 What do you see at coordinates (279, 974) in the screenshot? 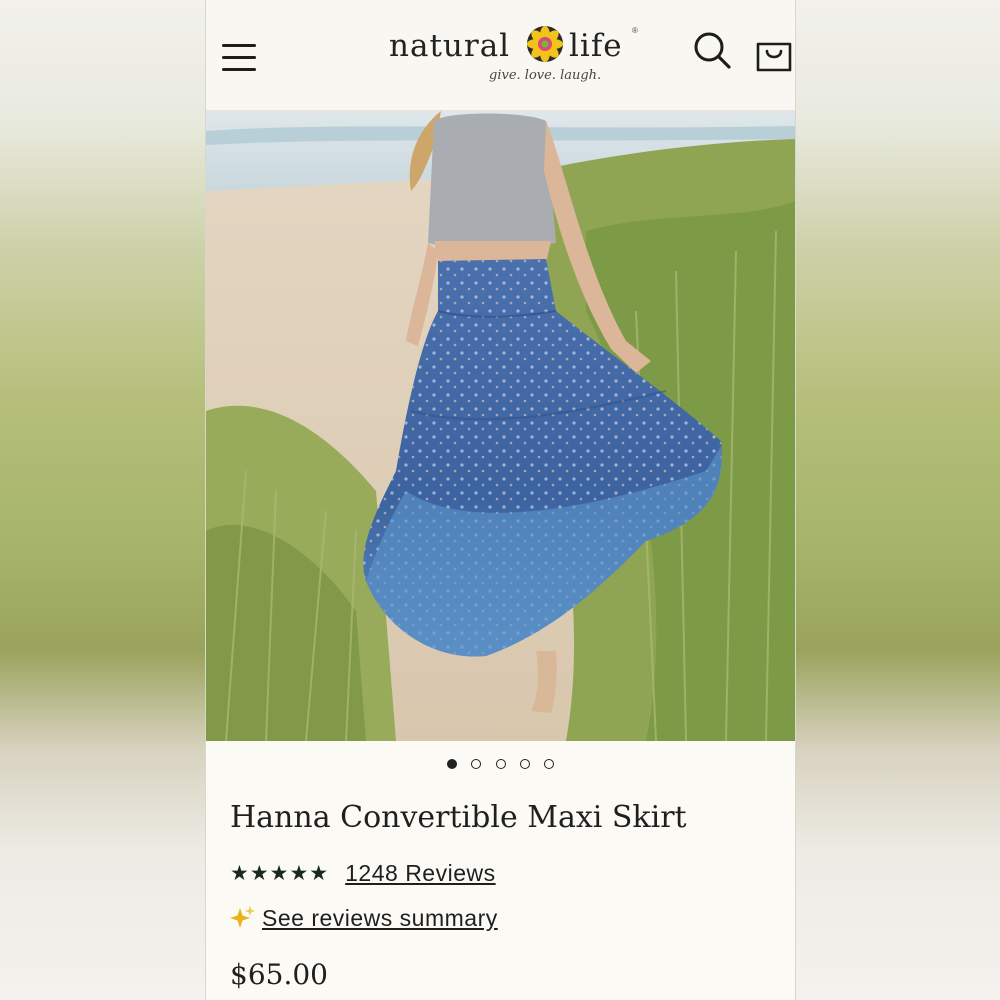
I see `product-price: $65.00` at bounding box center [279, 974].